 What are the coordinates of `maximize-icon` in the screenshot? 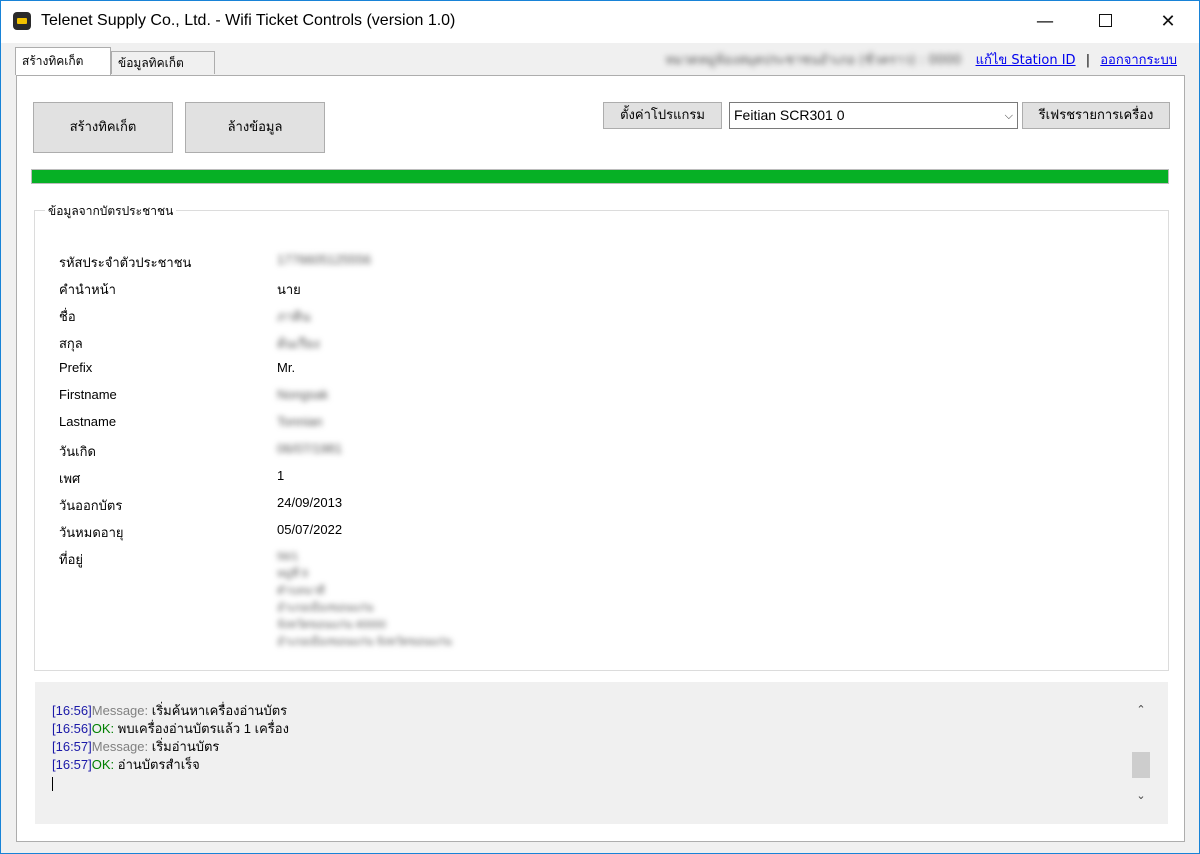 It's located at (1105, 20).